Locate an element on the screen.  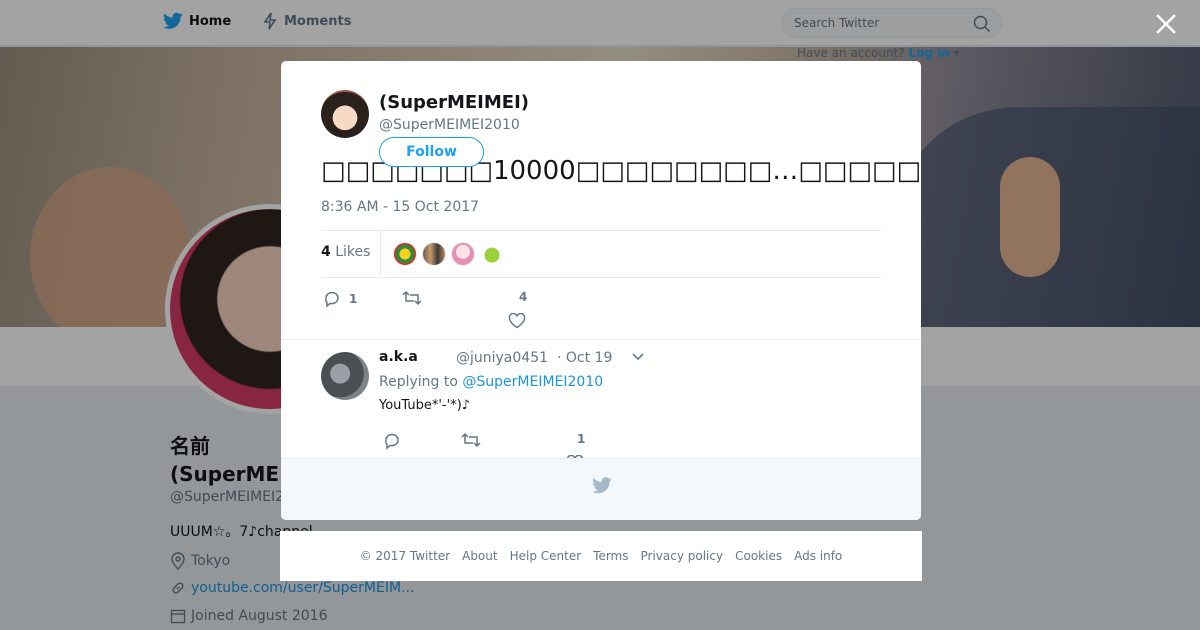
likes-count: 4 is located at coordinates (326, 252).